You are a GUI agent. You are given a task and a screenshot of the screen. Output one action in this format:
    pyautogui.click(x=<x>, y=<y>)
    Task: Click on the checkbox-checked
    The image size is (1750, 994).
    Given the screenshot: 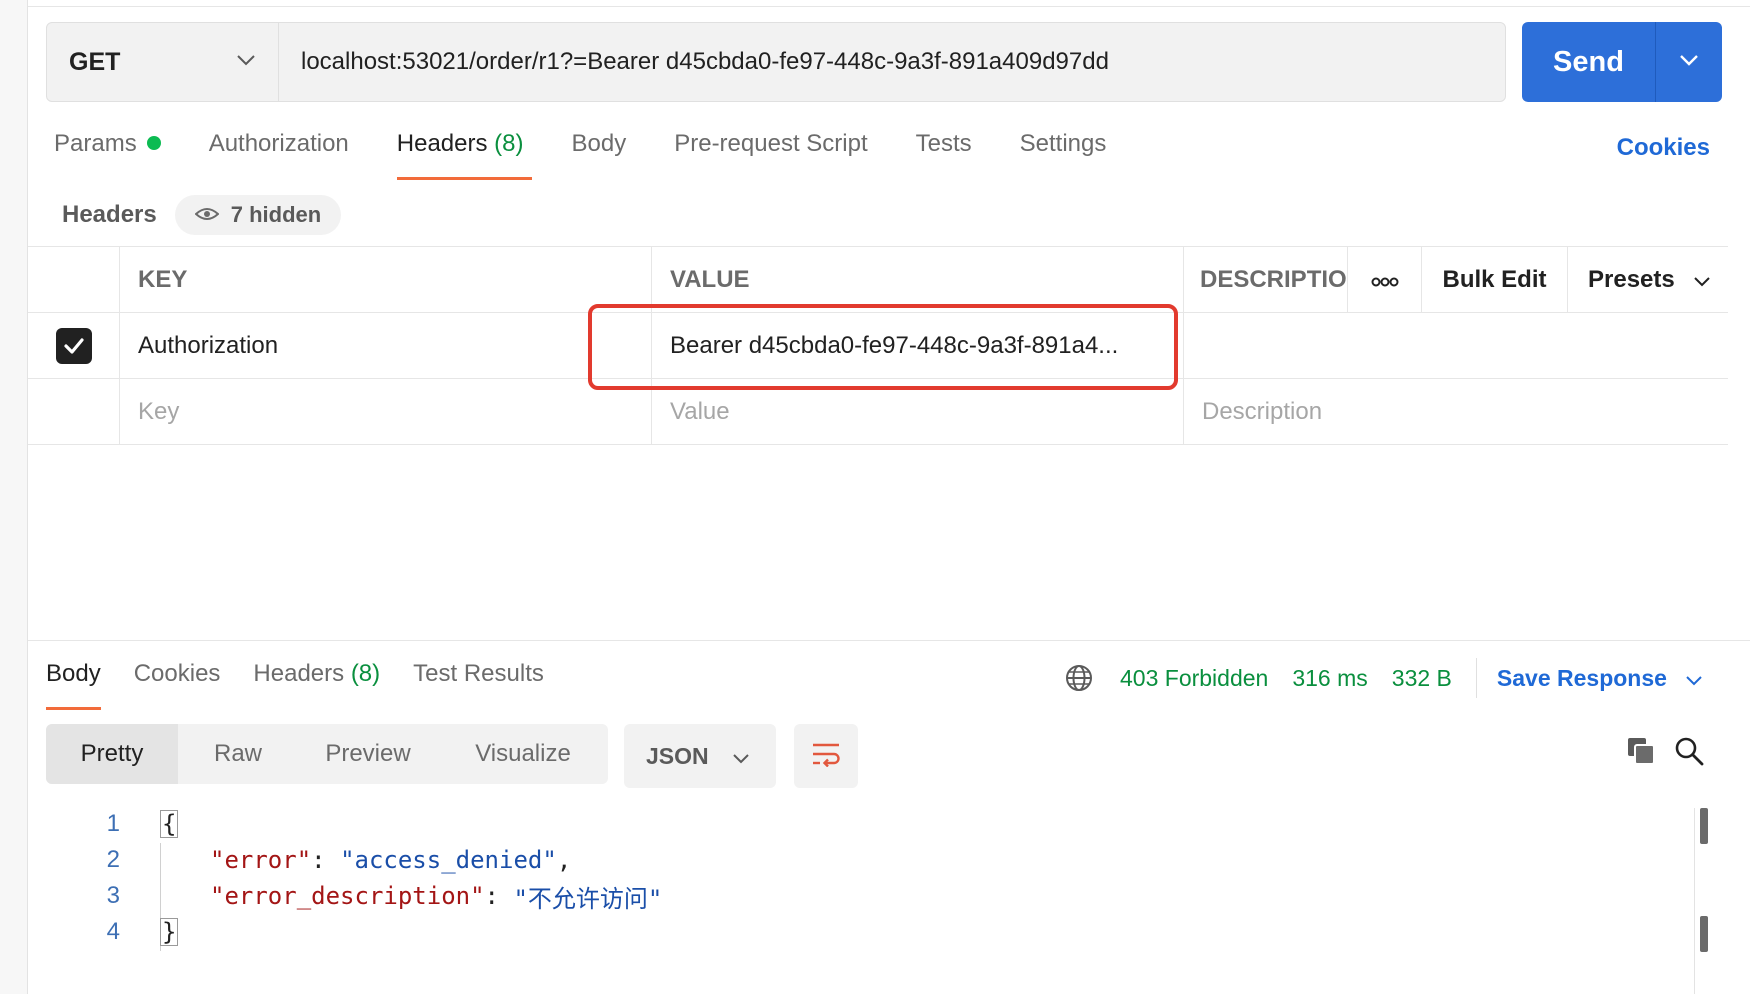 What is the action you would take?
    pyautogui.click(x=73, y=345)
    